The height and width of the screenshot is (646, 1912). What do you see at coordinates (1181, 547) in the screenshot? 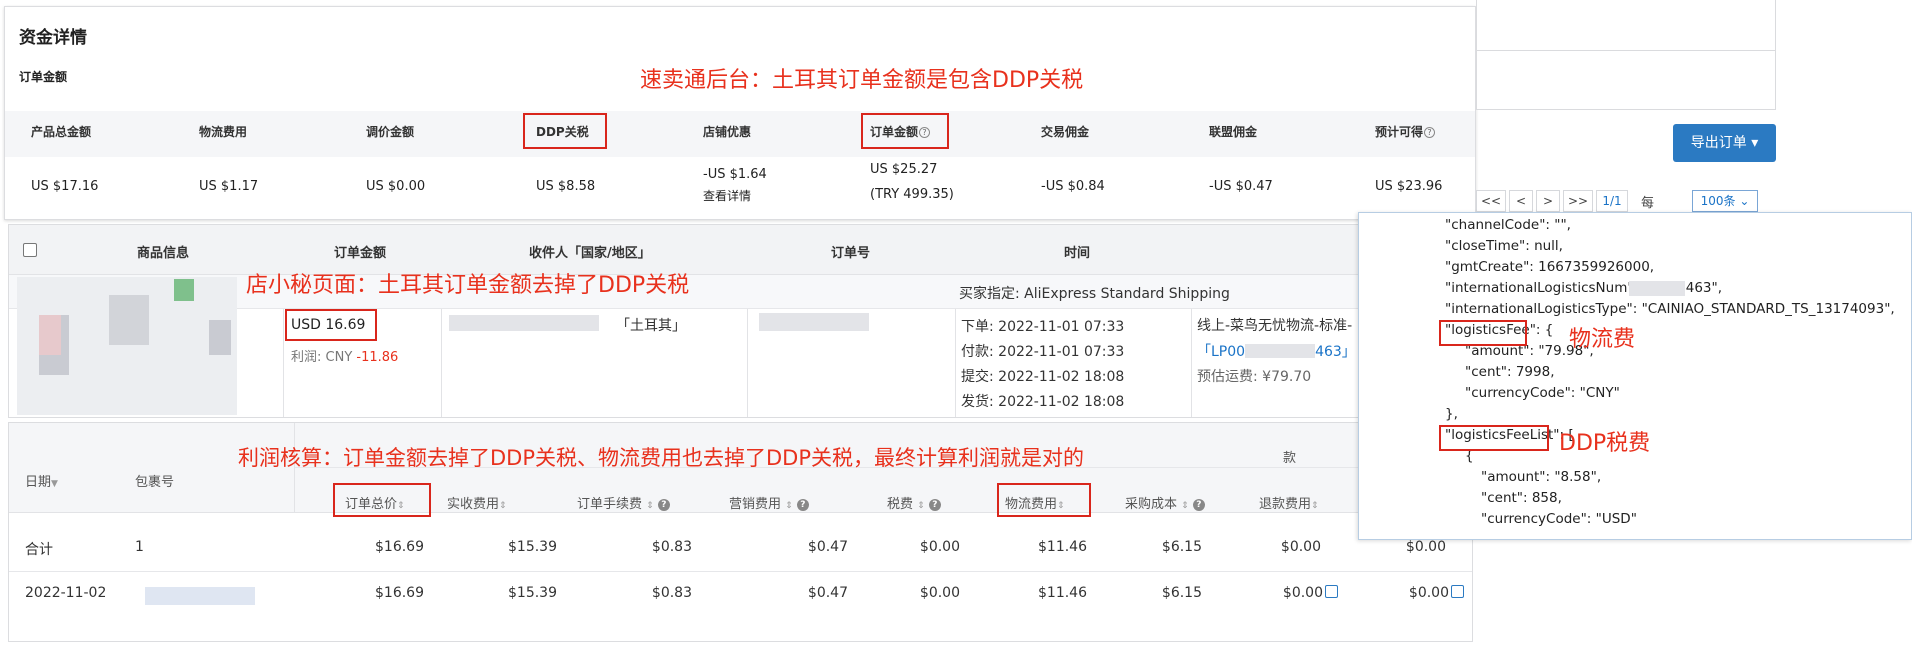
I see `row-total-purchase: $6.15` at bounding box center [1181, 547].